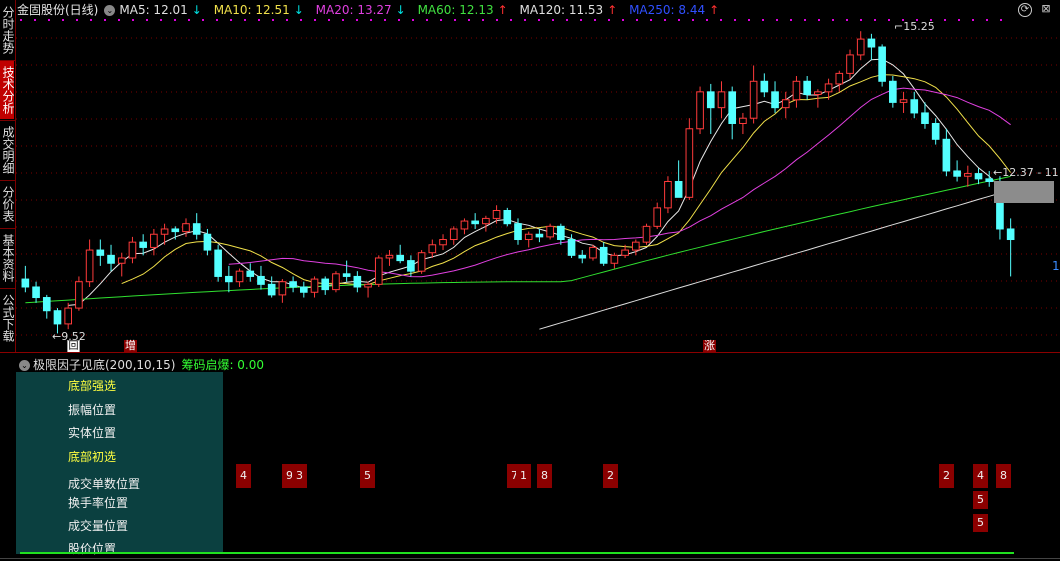  What do you see at coordinates (110, 10) in the screenshot?
I see `settings-dropdown-icon: ⌄` at bounding box center [110, 10].